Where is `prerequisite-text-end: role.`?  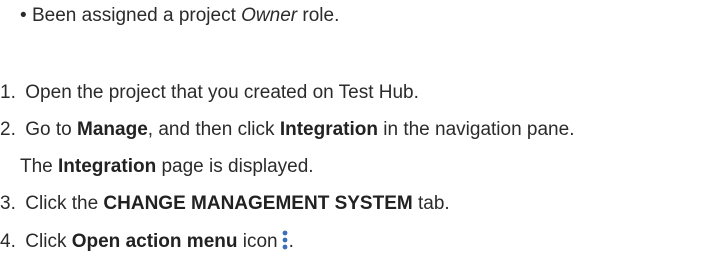
prerequisite-text-end: role. is located at coordinates (318, 15).